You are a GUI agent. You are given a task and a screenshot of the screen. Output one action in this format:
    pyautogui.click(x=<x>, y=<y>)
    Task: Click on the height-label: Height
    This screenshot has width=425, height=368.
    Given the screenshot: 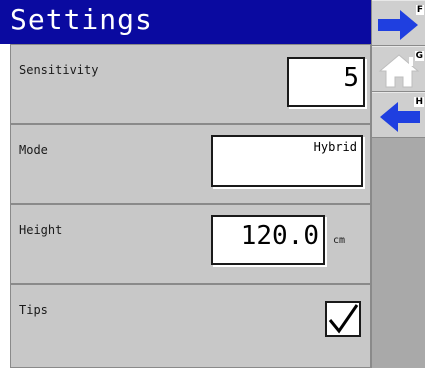 What is the action you would take?
    pyautogui.click(x=41, y=230)
    